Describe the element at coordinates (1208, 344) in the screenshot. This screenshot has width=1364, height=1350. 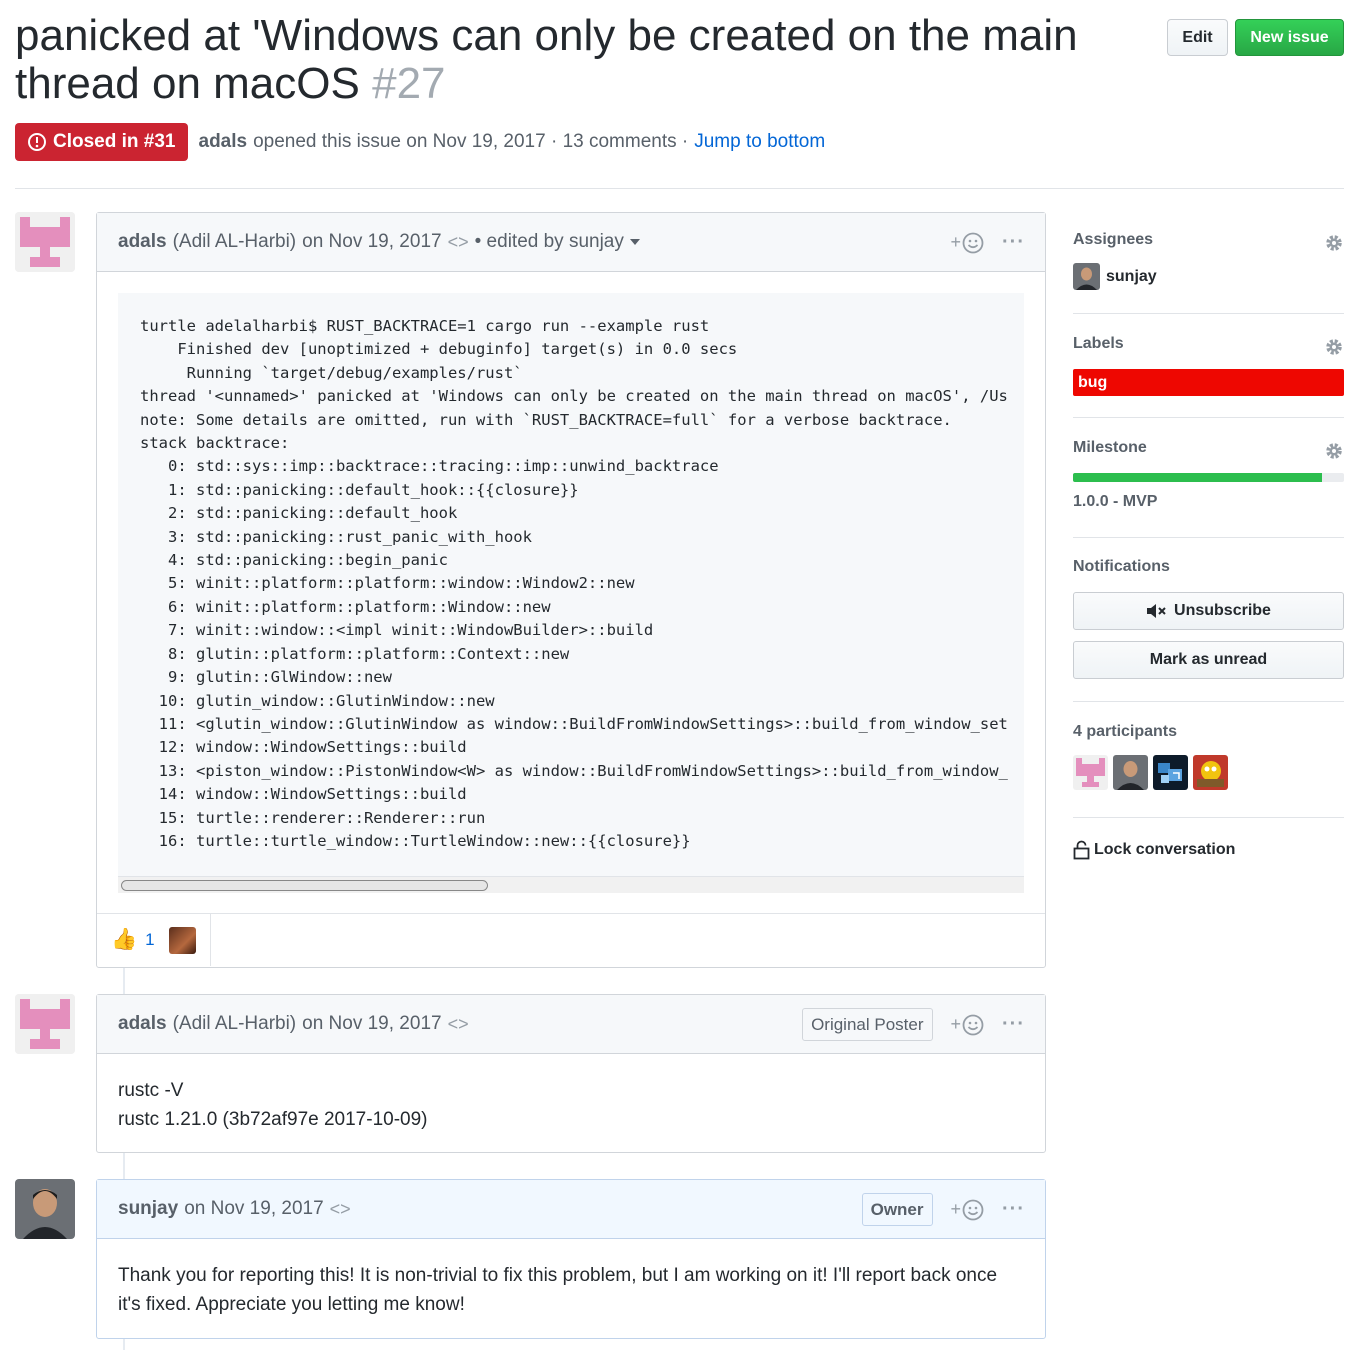
I see `labels-heading: Labels` at that location.